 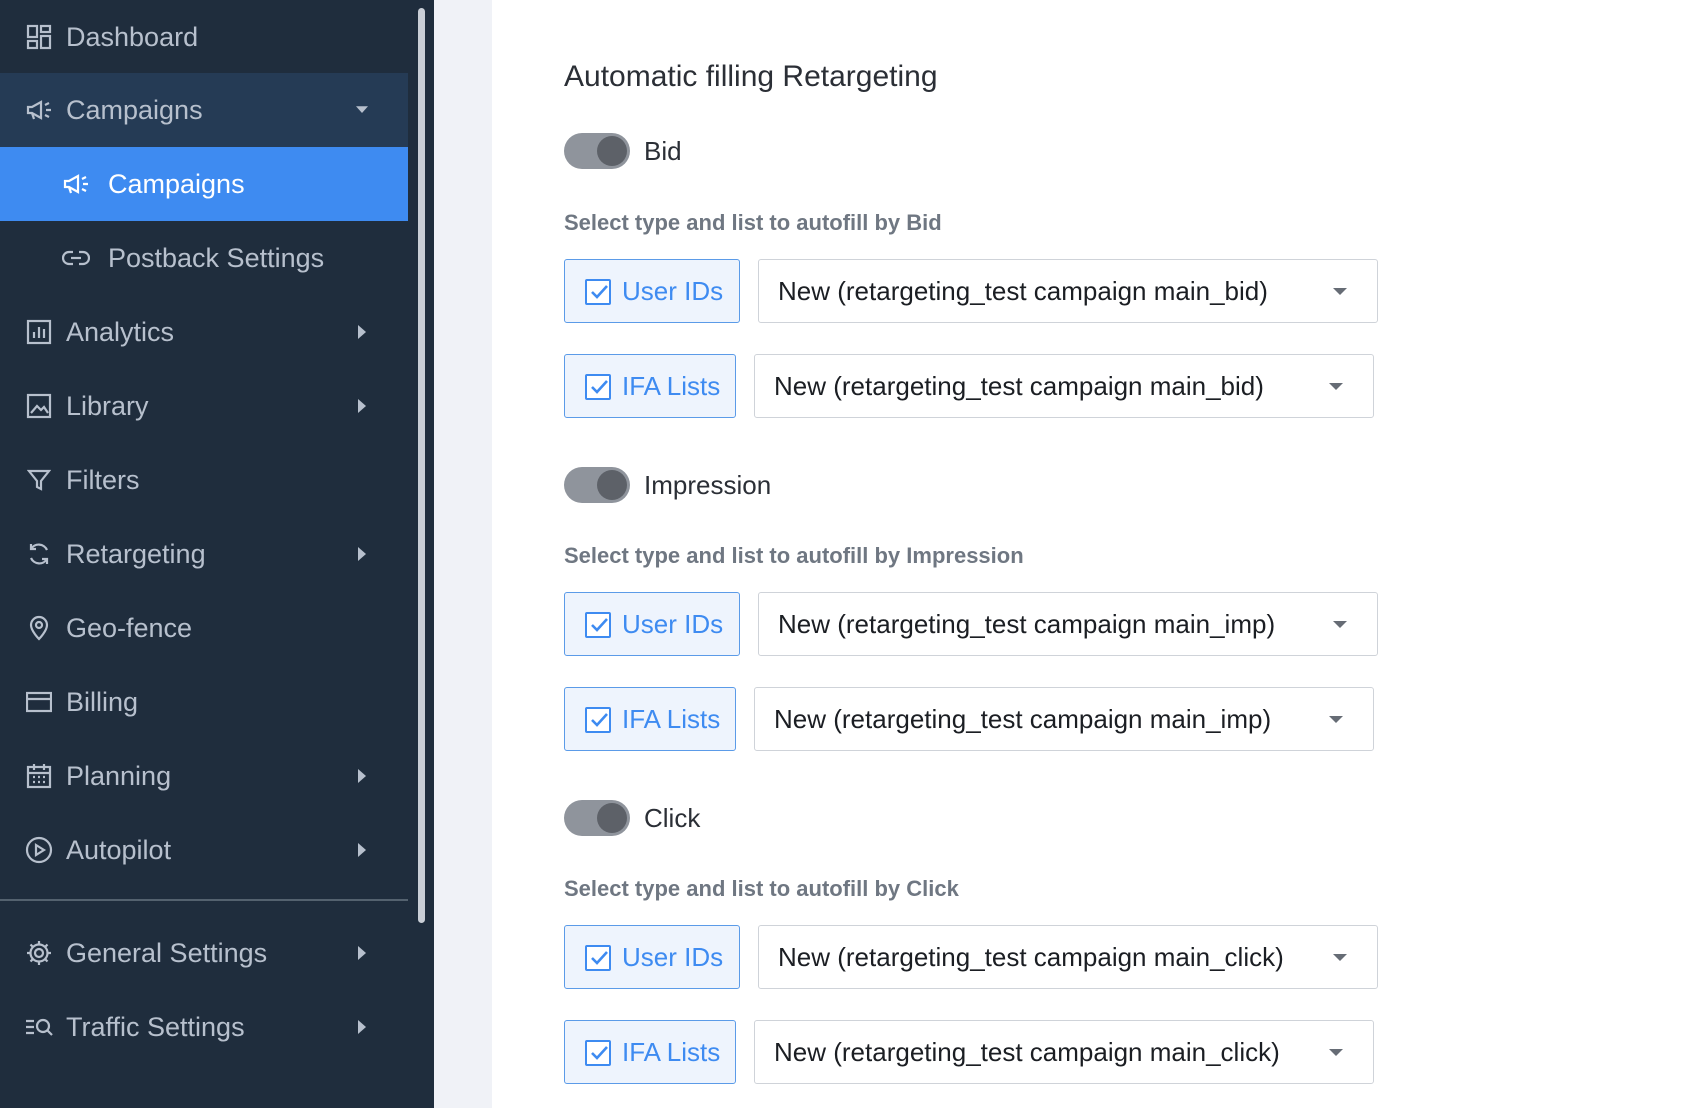 What do you see at coordinates (362, 110) in the screenshot?
I see `chevron-down-icon` at bounding box center [362, 110].